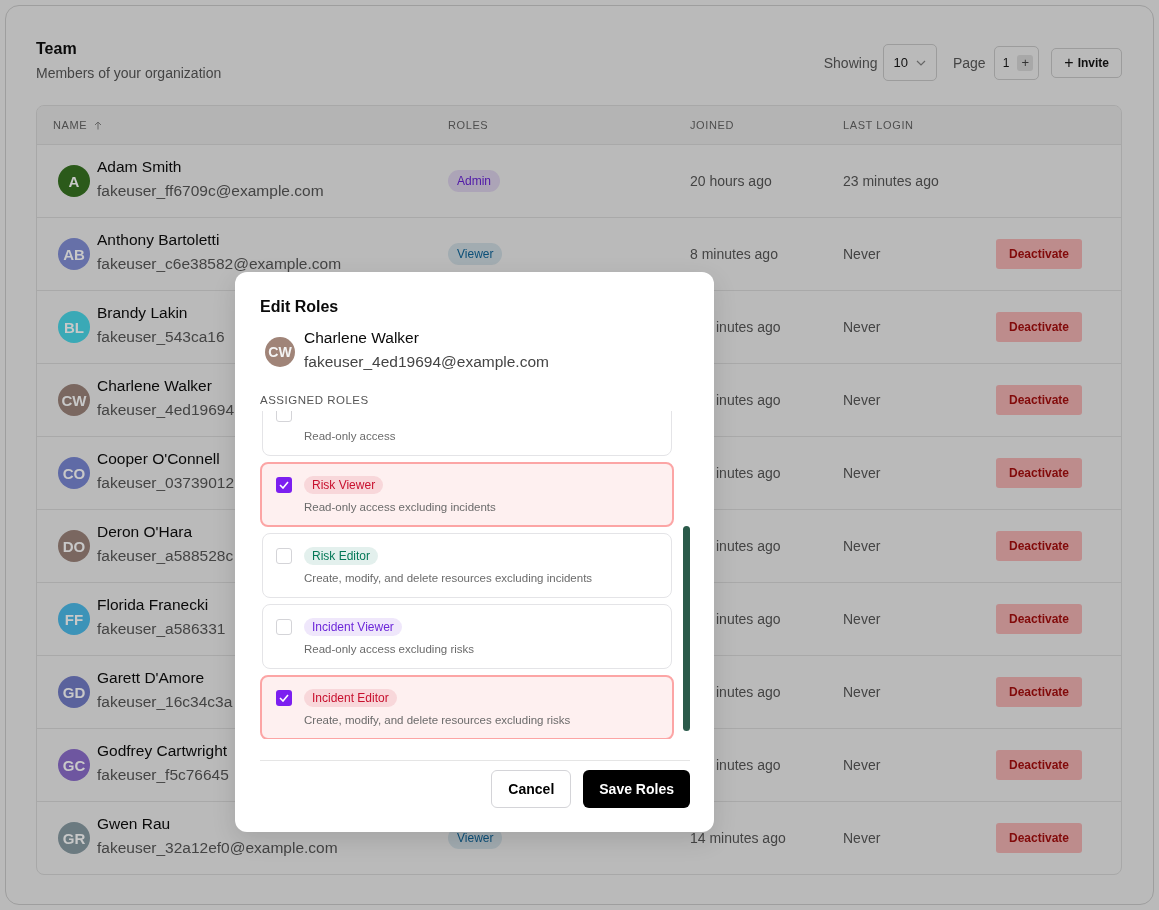 This screenshot has width=1159, height=910. What do you see at coordinates (155, 386) in the screenshot?
I see `member-name: Charlene Walker` at bounding box center [155, 386].